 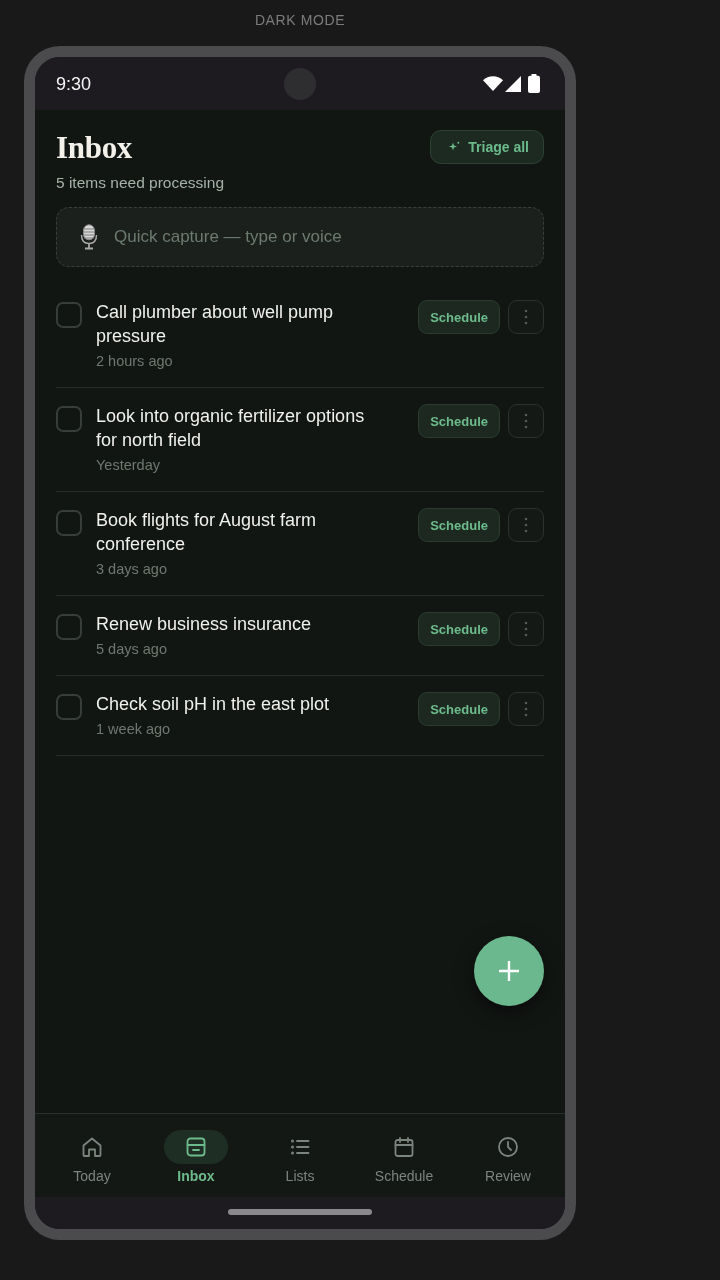 I want to click on wifi-icon, so click(x=493, y=83).